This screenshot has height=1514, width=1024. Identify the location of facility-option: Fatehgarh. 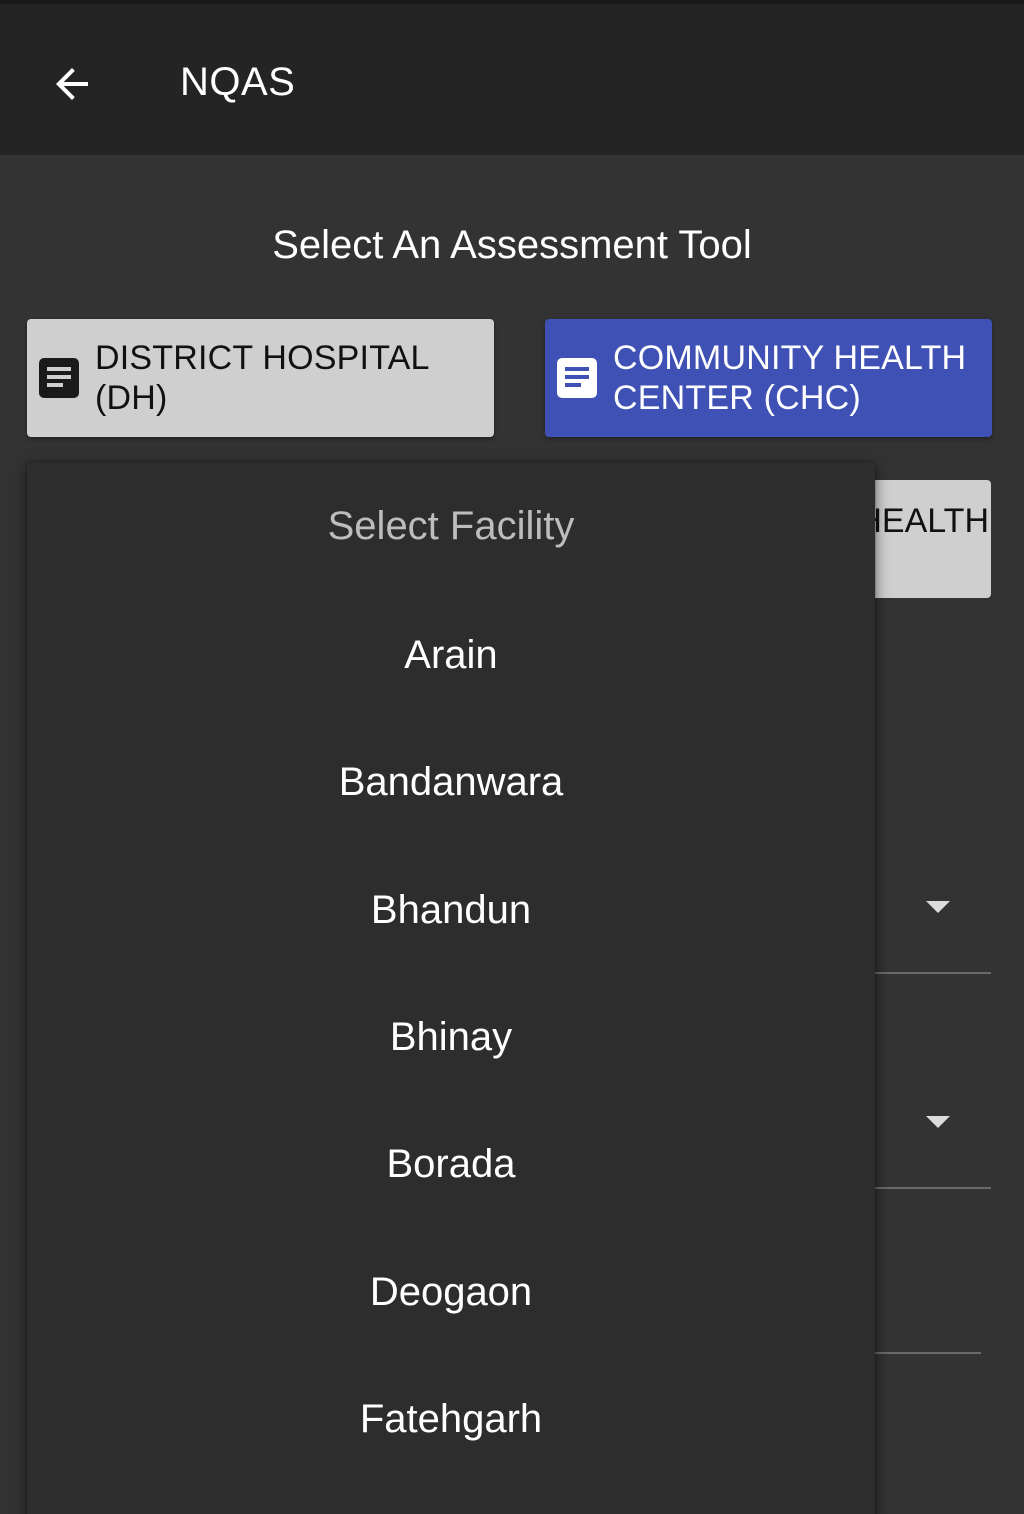
(451, 1419).